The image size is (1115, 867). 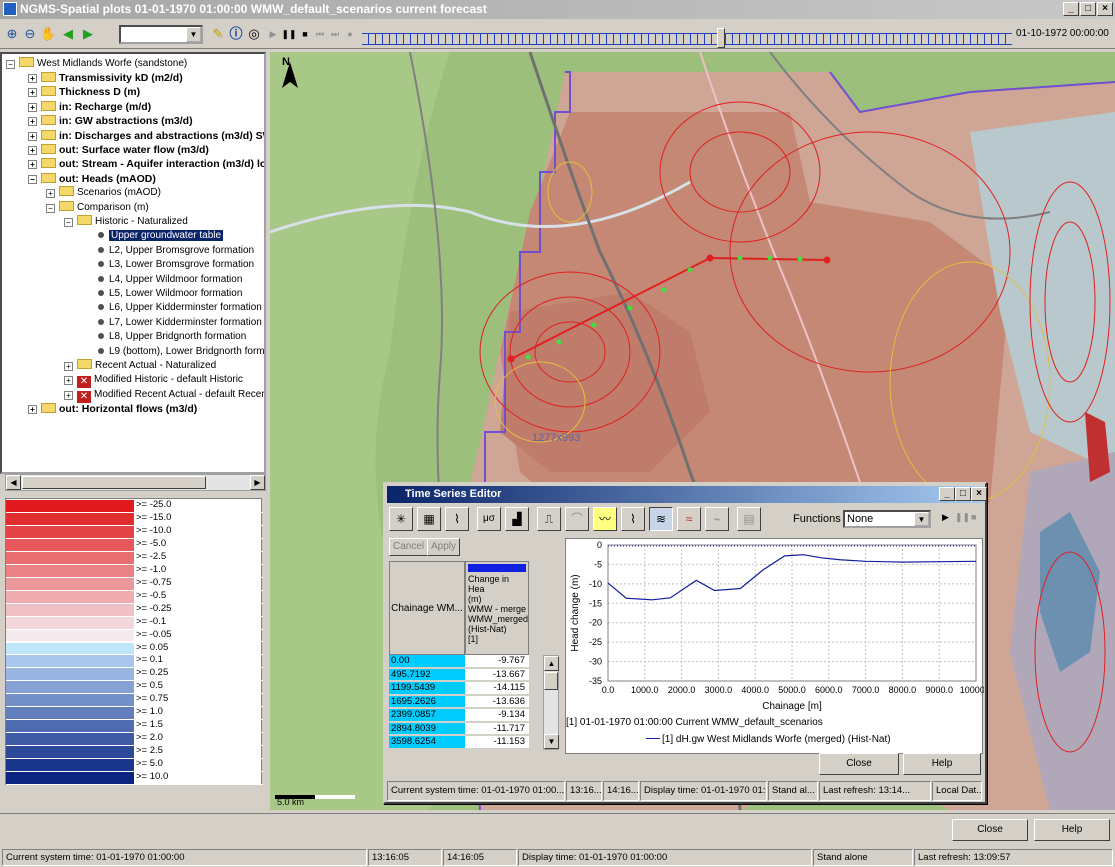 I want to click on statistics-icon: μσ, so click(x=489, y=519).